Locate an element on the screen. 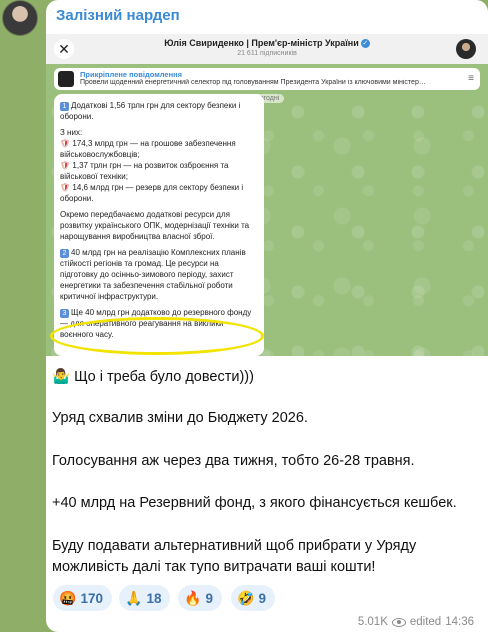 Image resolution: width=488 pixels, height=632 pixels. message-footer: 5.01K edited 14:36 is located at coordinates (416, 622).